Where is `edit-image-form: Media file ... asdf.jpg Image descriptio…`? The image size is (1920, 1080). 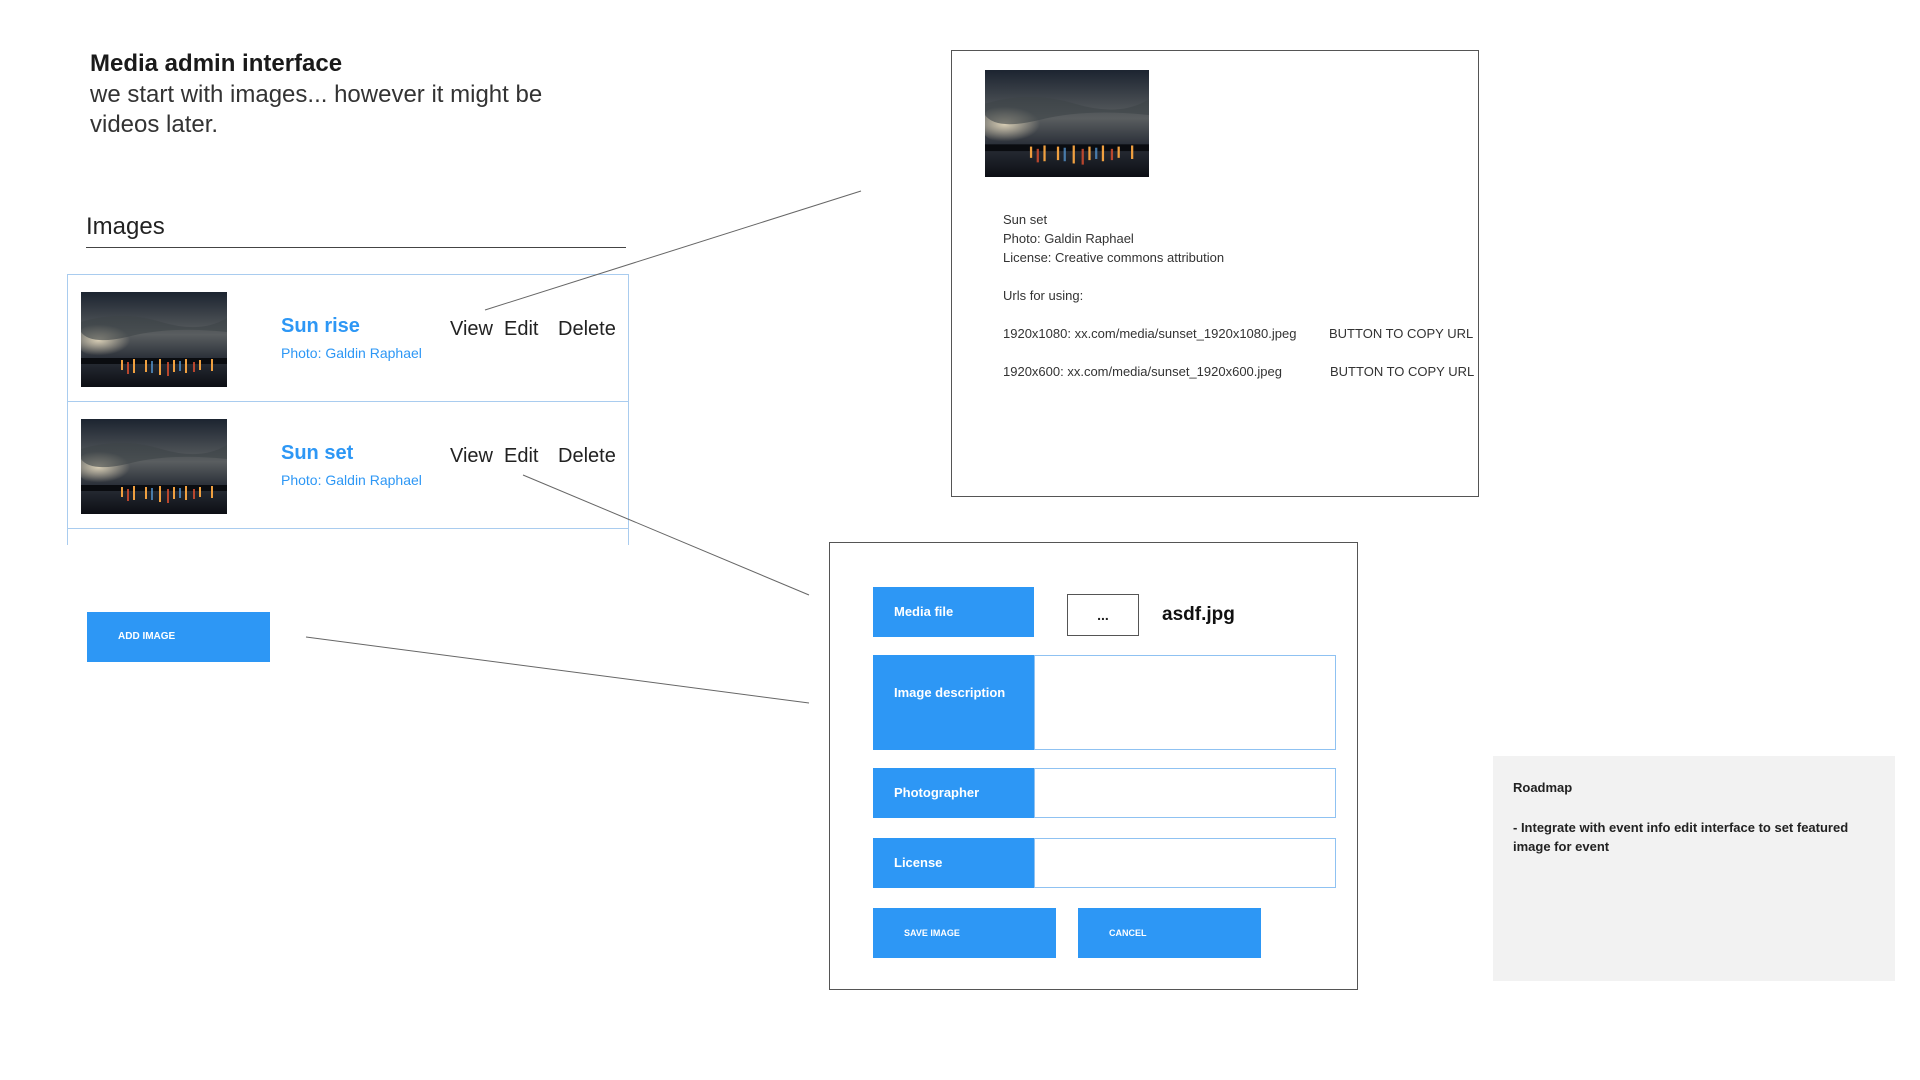
edit-image-form: Media file ... asdf.jpg Image descriptio… is located at coordinates (1093, 766).